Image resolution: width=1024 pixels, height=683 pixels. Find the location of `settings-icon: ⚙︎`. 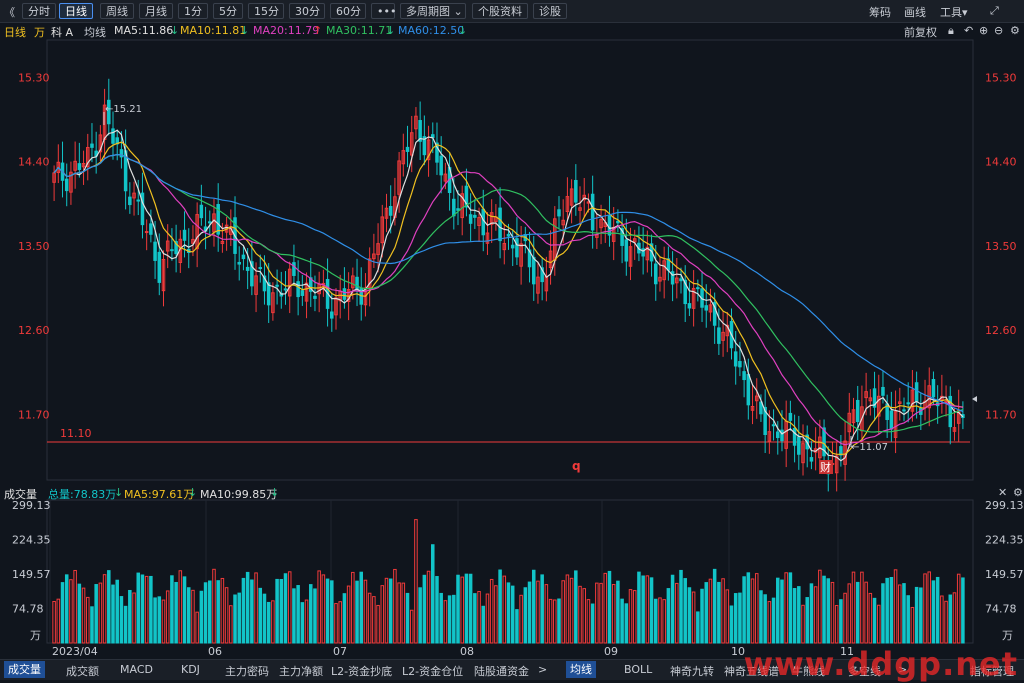

settings-icon: ⚙︎ is located at coordinates (1018, 492).